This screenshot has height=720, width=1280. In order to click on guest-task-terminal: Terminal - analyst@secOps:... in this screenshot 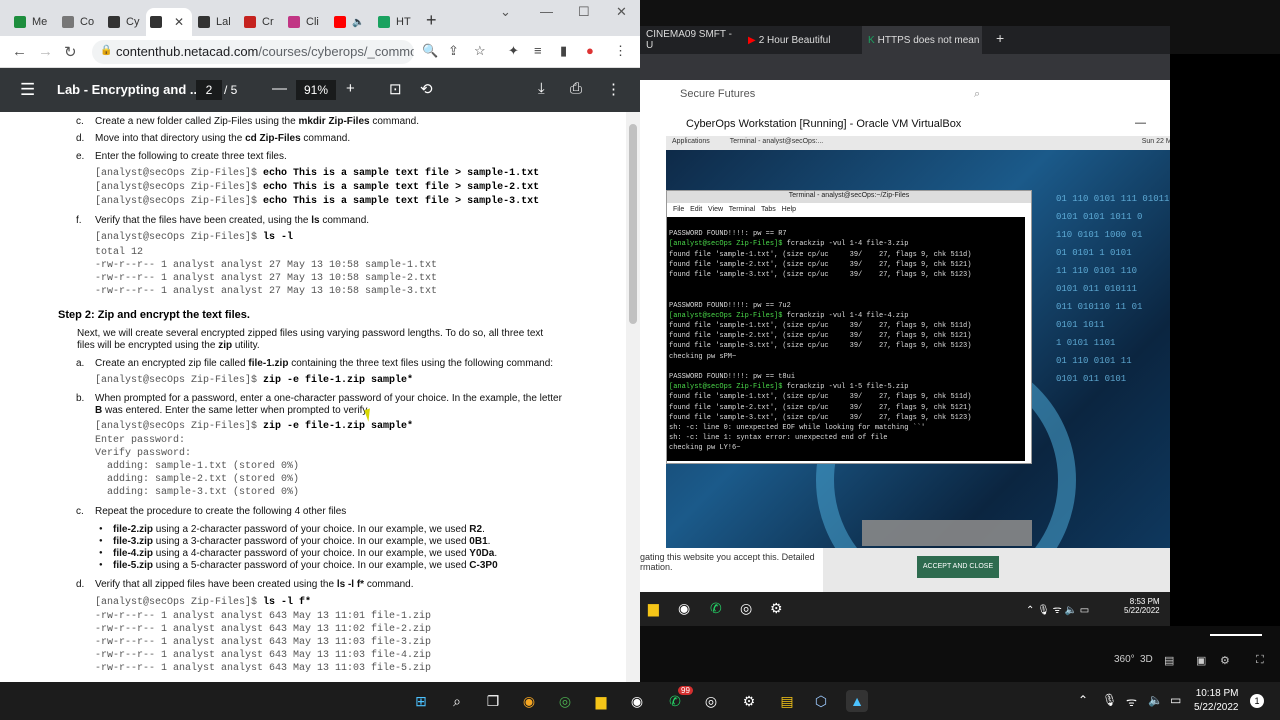, I will do `click(776, 141)`.